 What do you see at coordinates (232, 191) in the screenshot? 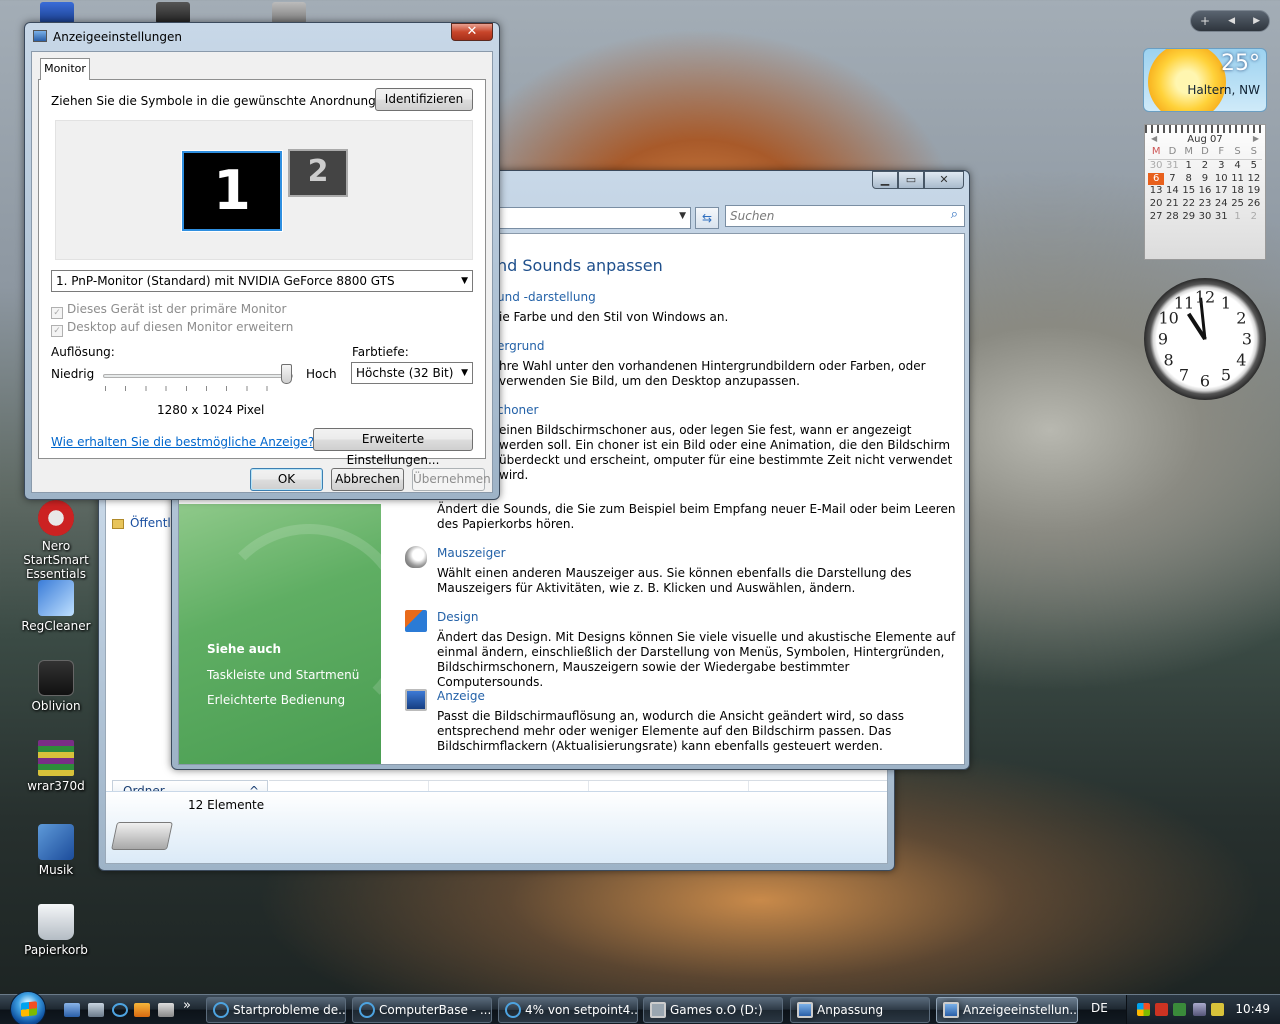
I see `monitor-1-icon: 1` at bounding box center [232, 191].